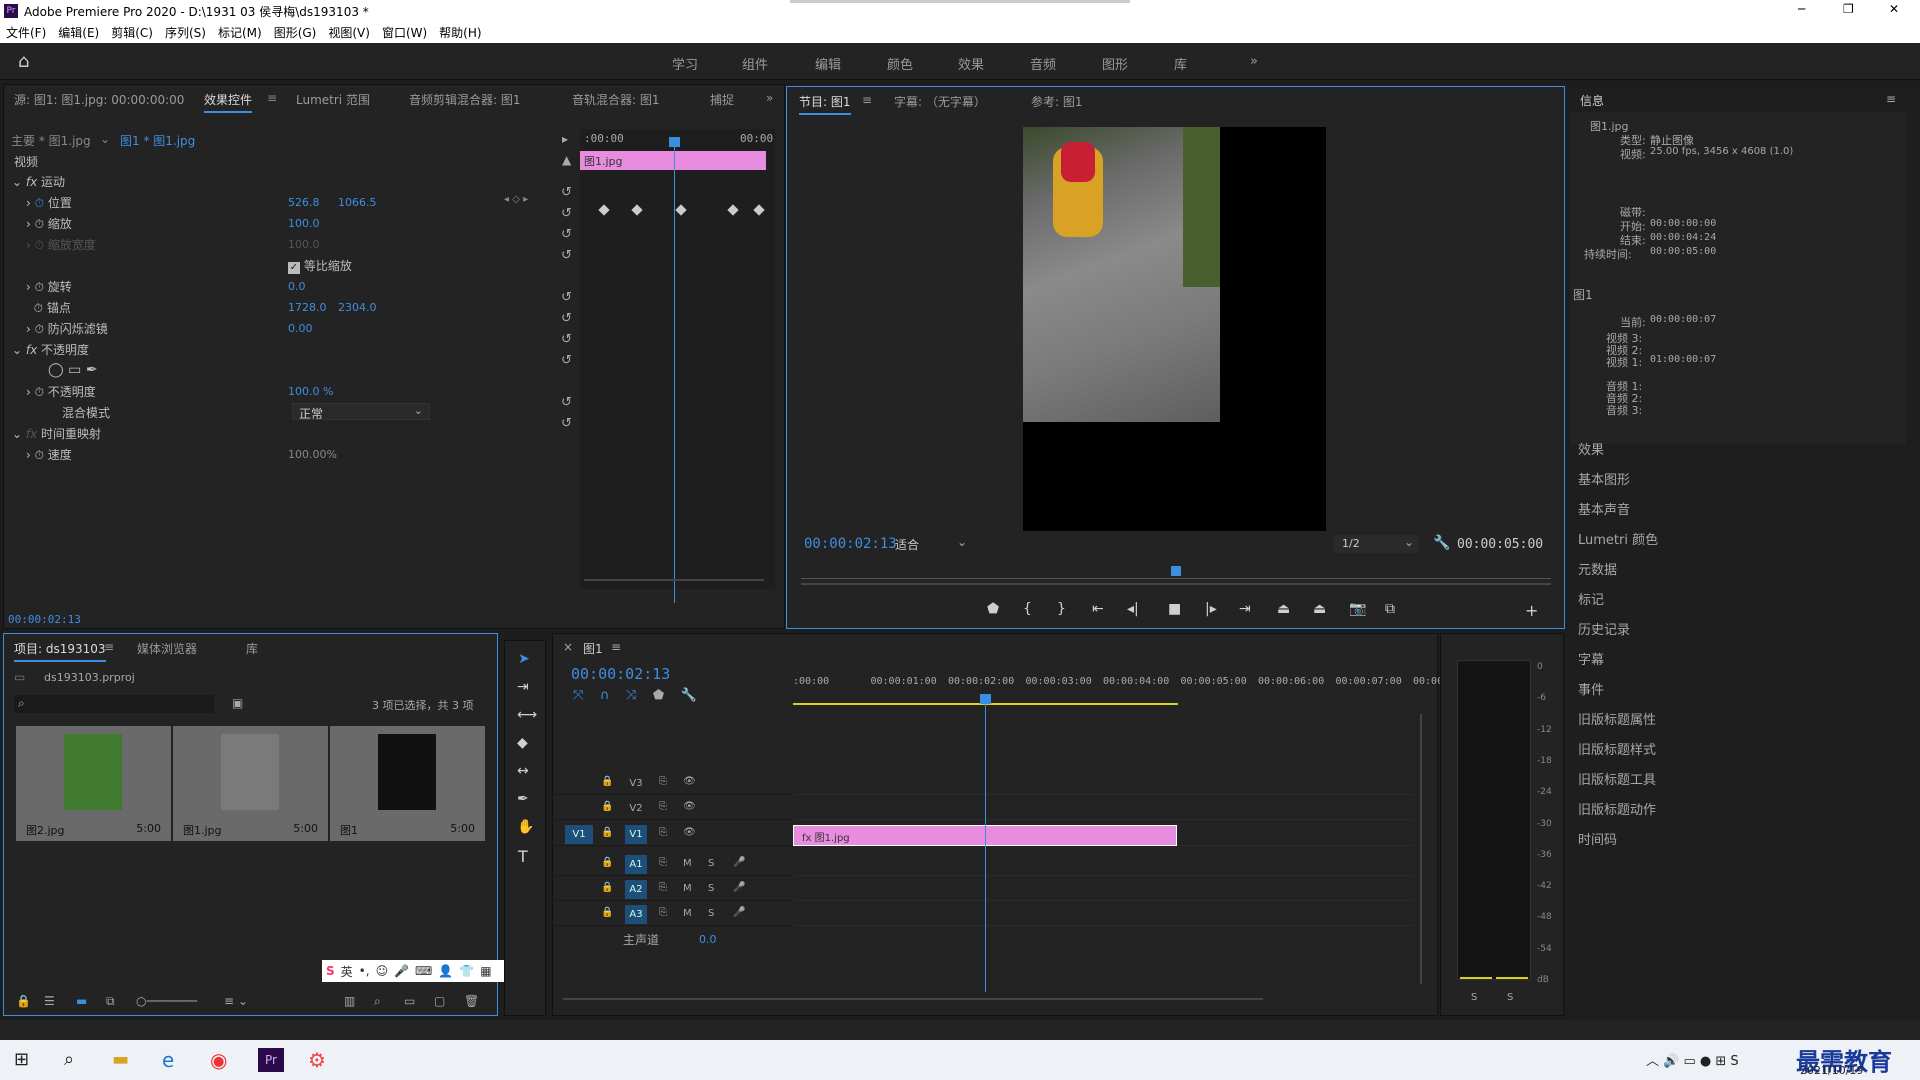  I want to click on menu-item: 序列(S), so click(185, 32).